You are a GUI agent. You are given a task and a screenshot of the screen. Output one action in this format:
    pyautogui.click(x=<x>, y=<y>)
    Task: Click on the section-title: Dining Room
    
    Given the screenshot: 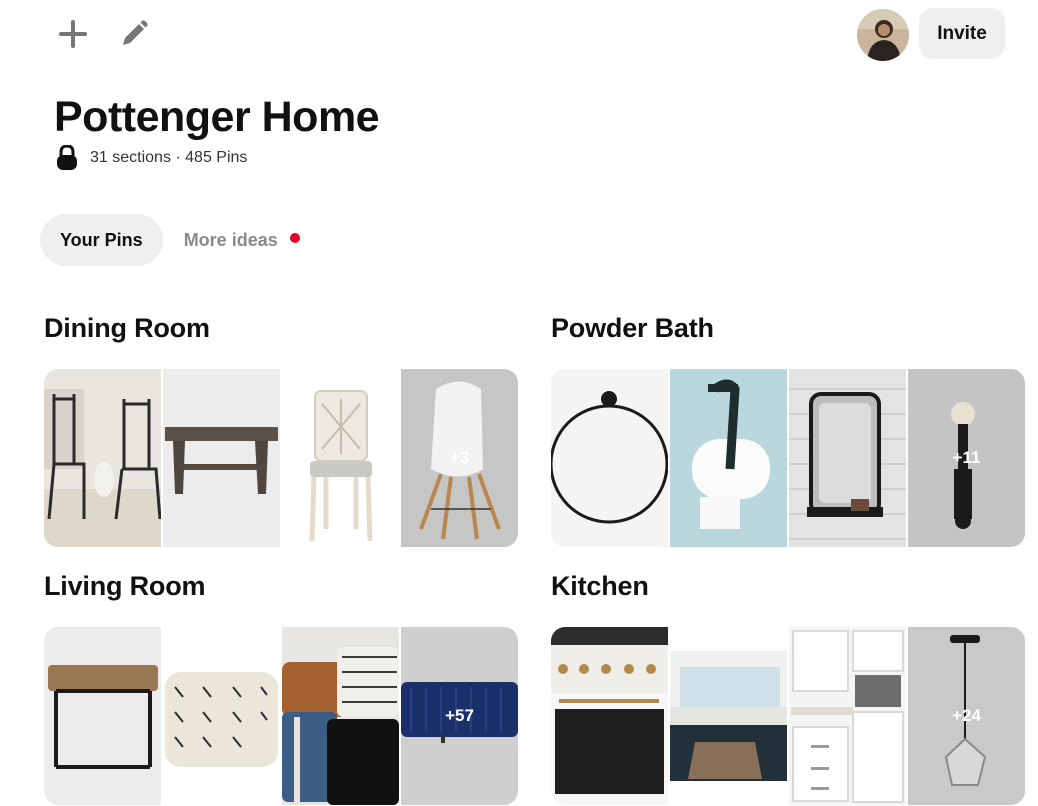 What is the action you would take?
    pyautogui.click(x=127, y=328)
    